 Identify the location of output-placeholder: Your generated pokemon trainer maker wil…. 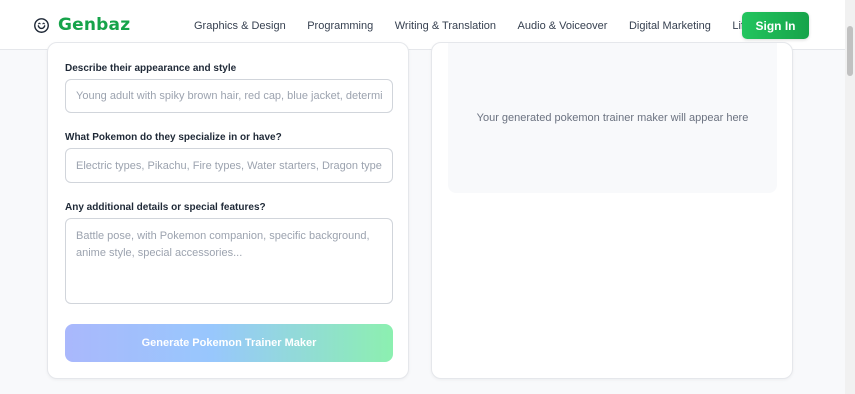
(612, 118).